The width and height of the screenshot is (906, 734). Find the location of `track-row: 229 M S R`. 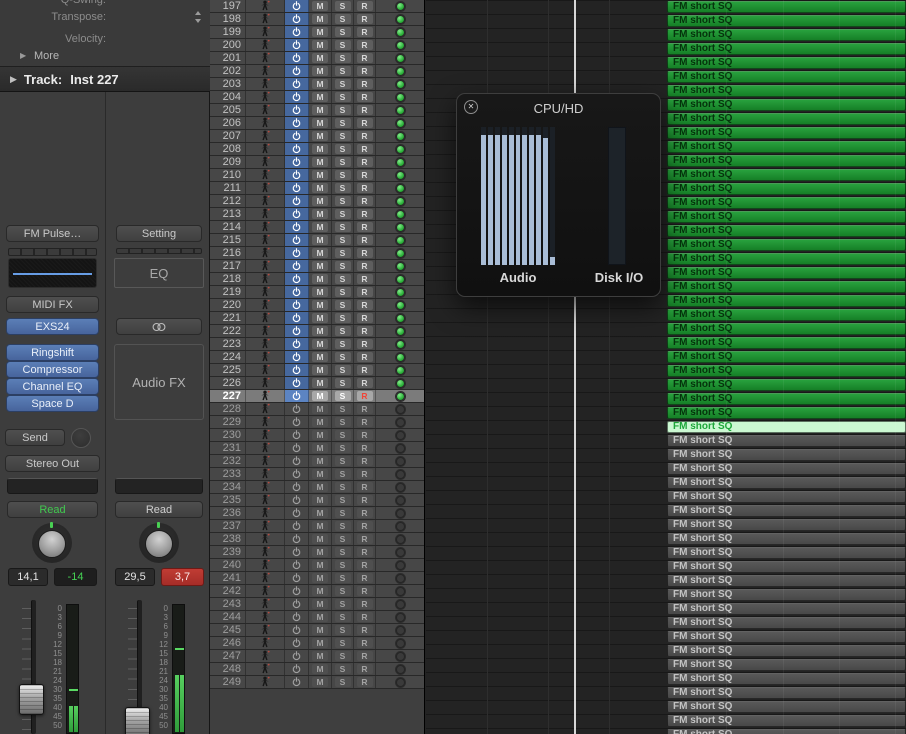

track-row: 229 M S R is located at coordinates (317, 422).